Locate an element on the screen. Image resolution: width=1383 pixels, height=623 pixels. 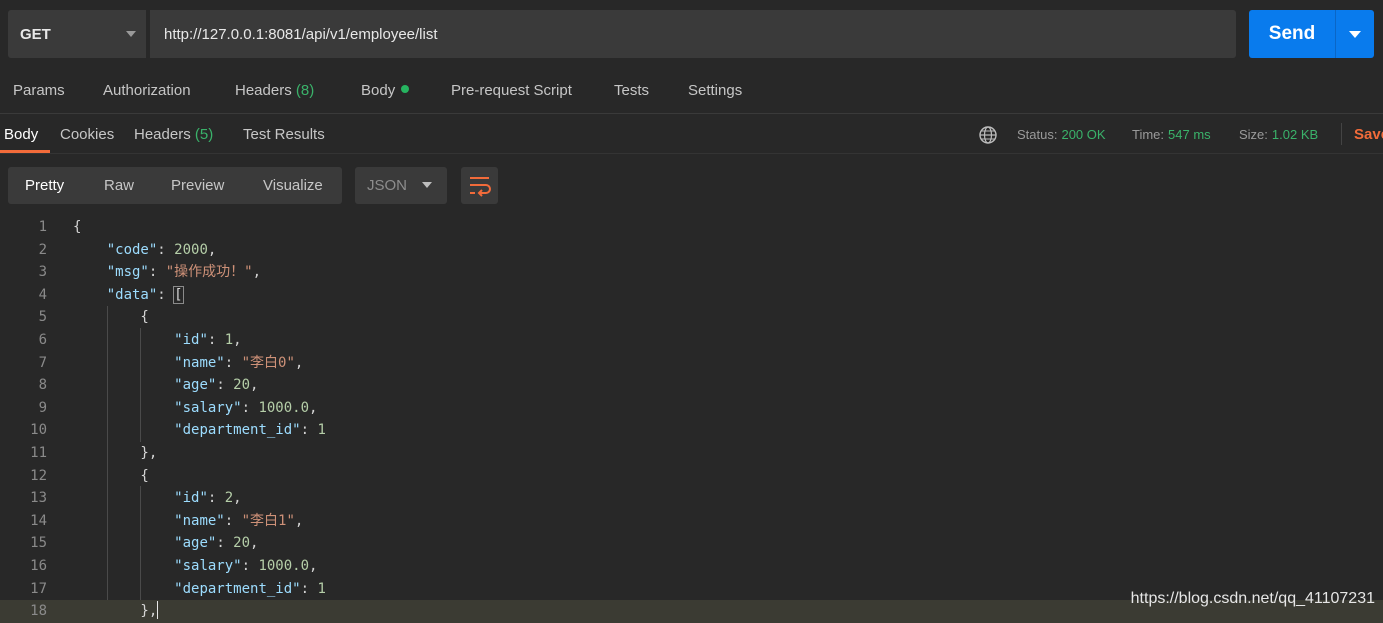
wrap-lines-icon is located at coordinates (480, 187).